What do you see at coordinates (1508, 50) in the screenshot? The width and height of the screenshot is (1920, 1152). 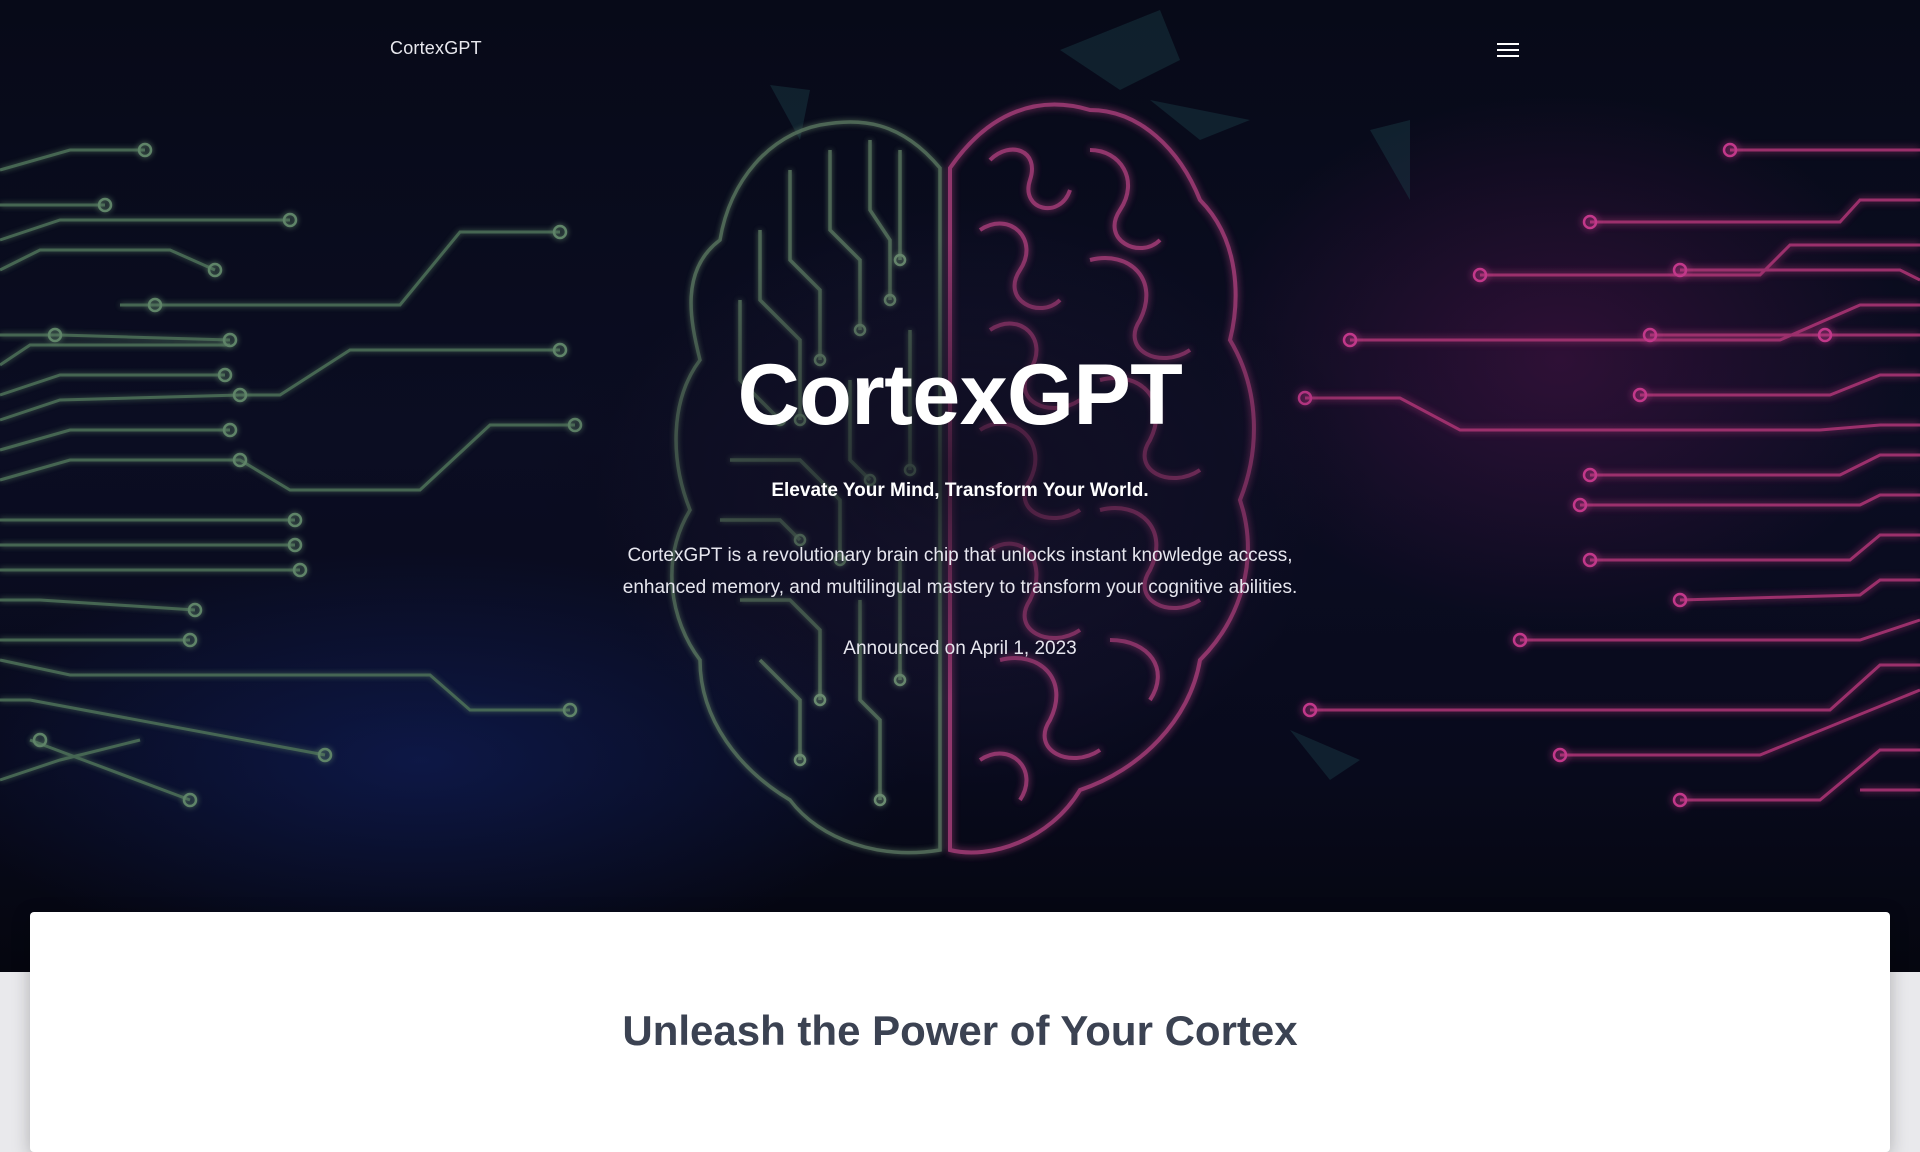 I see `hamburger-menu-icon` at bounding box center [1508, 50].